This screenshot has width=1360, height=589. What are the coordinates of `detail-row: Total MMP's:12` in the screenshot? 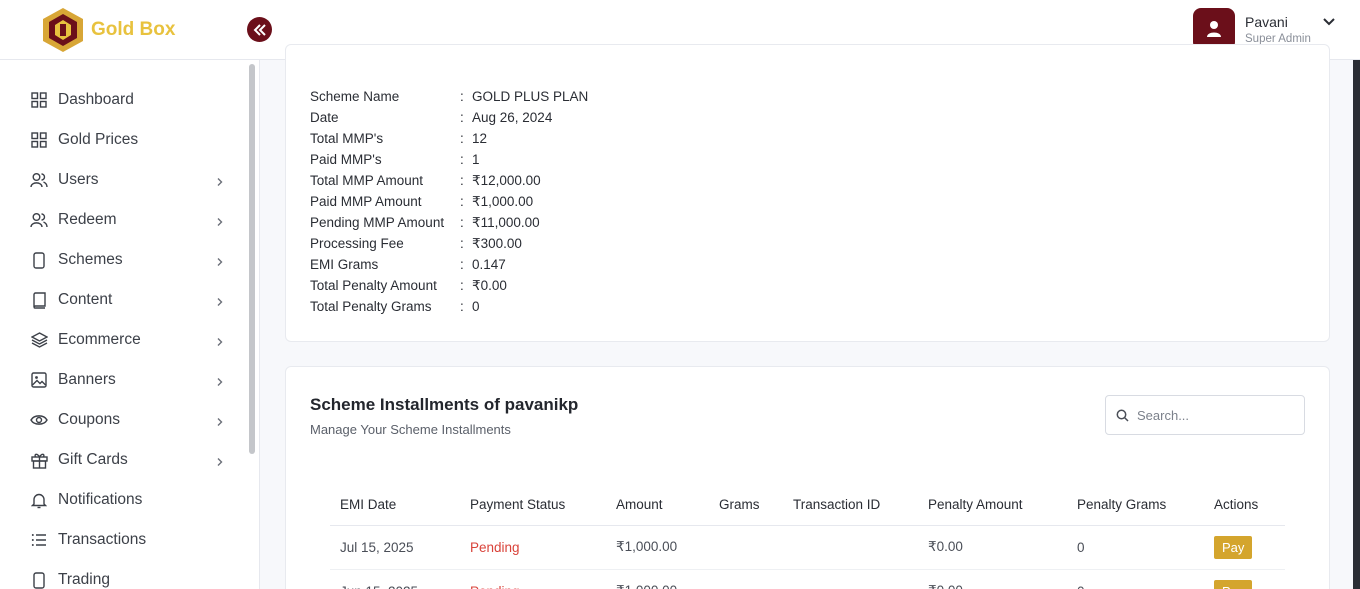 It's located at (398, 138).